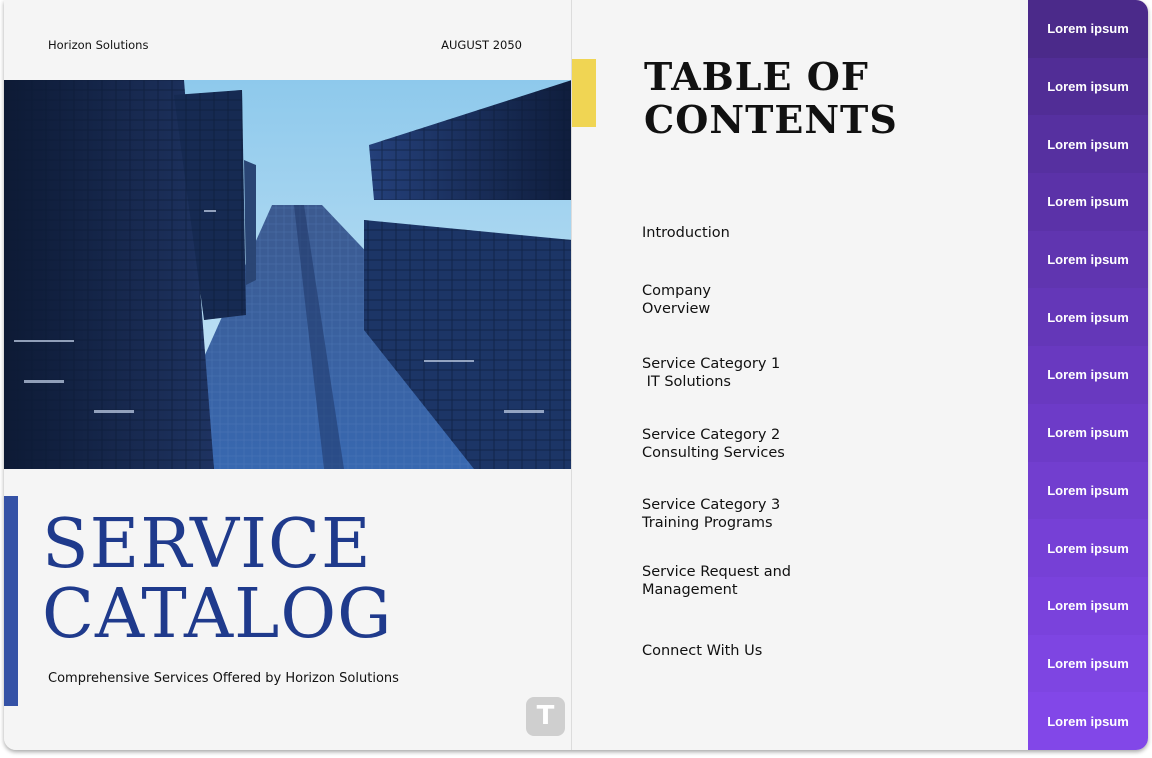  I want to click on cover-title: SERVICE CATALOG, so click(217, 580).